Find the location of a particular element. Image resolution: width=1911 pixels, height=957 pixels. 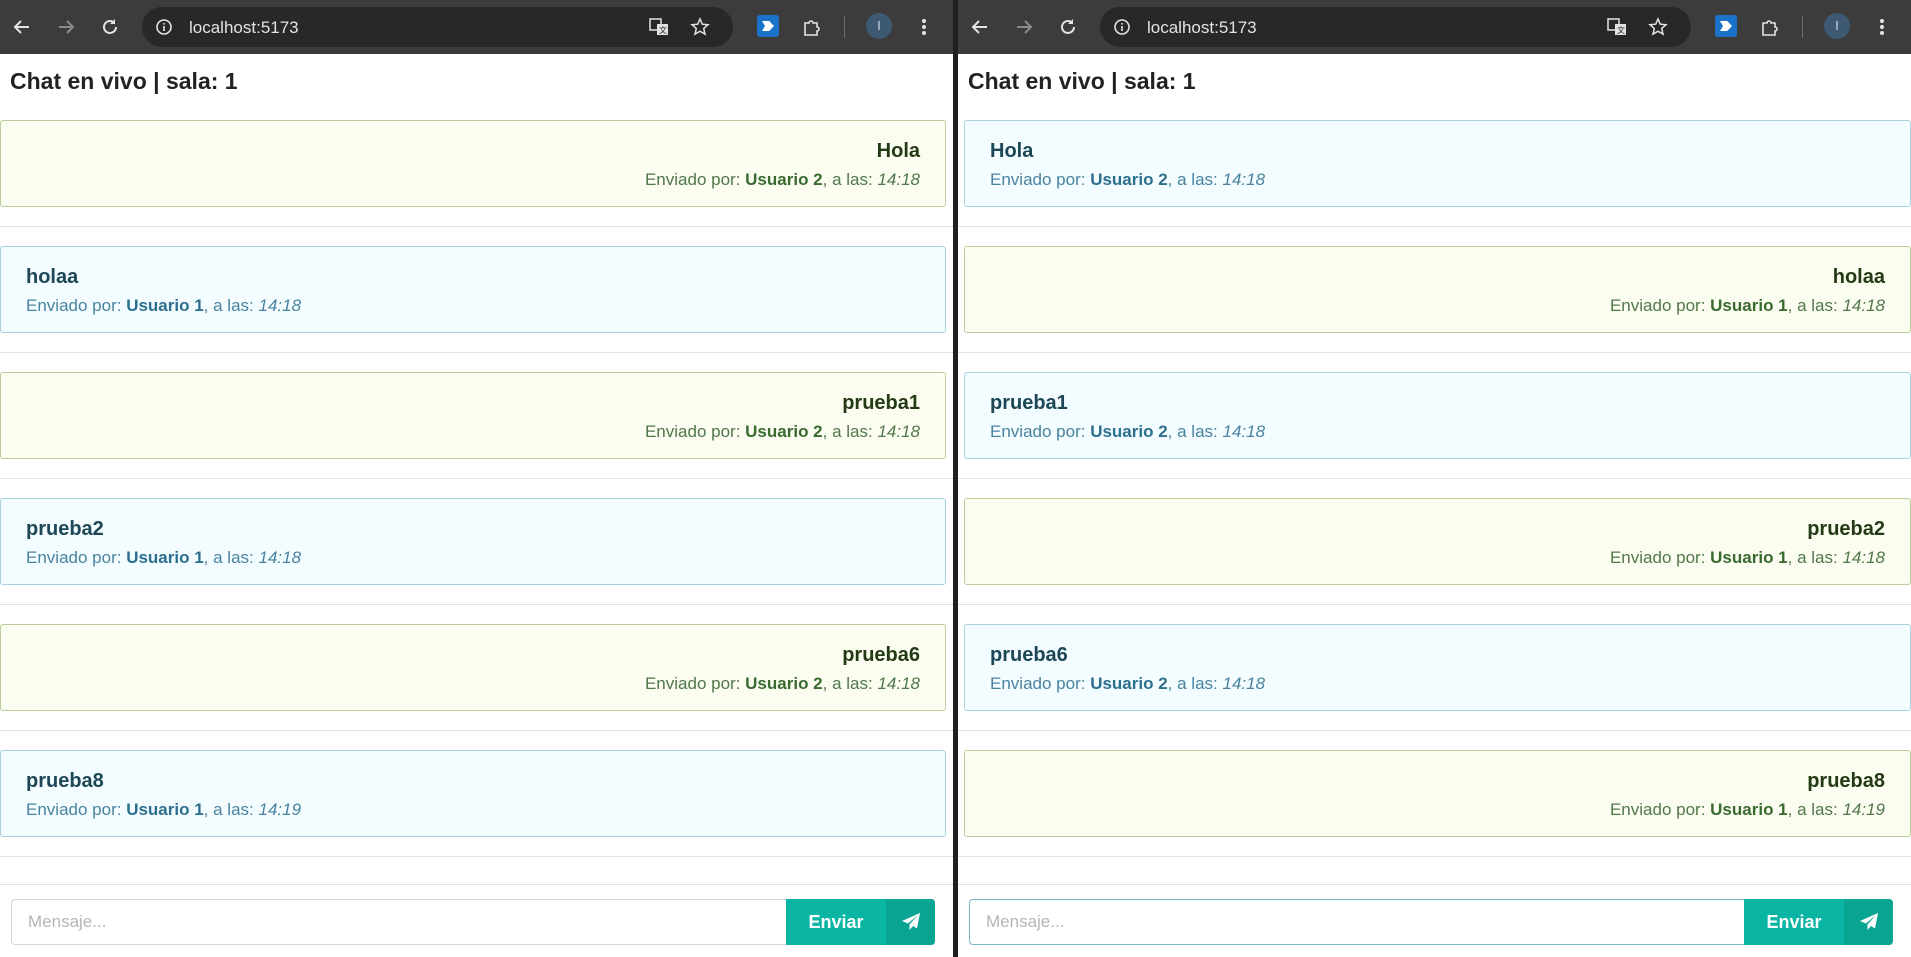

page-title: Chat en vivo | sala: 1 is located at coordinates (1082, 81).